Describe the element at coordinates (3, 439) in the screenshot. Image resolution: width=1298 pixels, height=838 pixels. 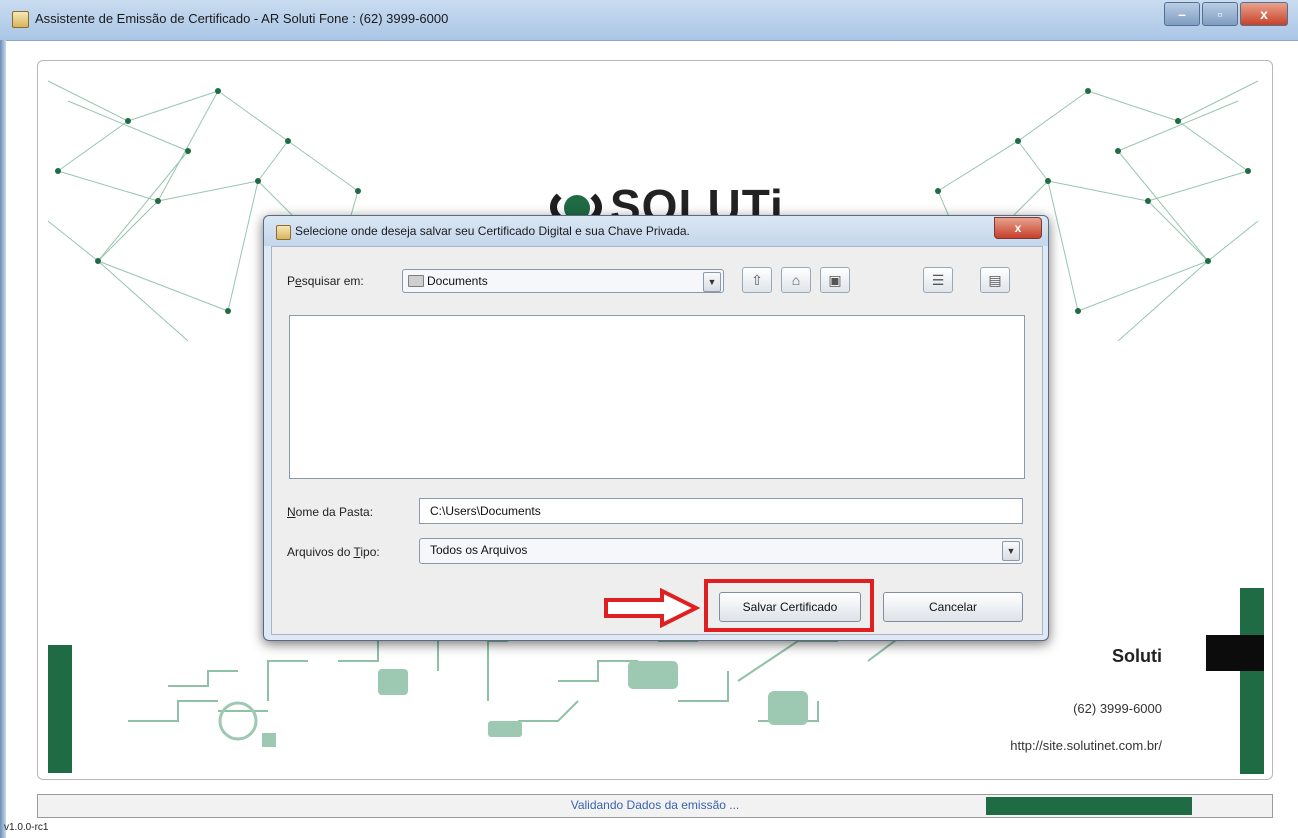
I see `window-left-edge` at that location.